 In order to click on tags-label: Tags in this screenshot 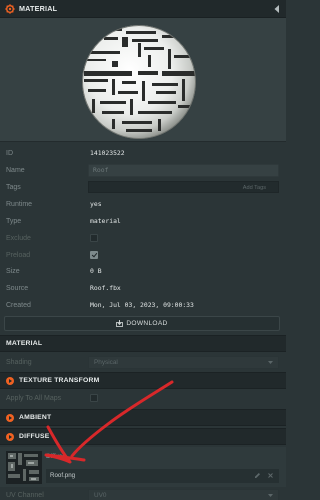, I will do `click(13, 187)`.